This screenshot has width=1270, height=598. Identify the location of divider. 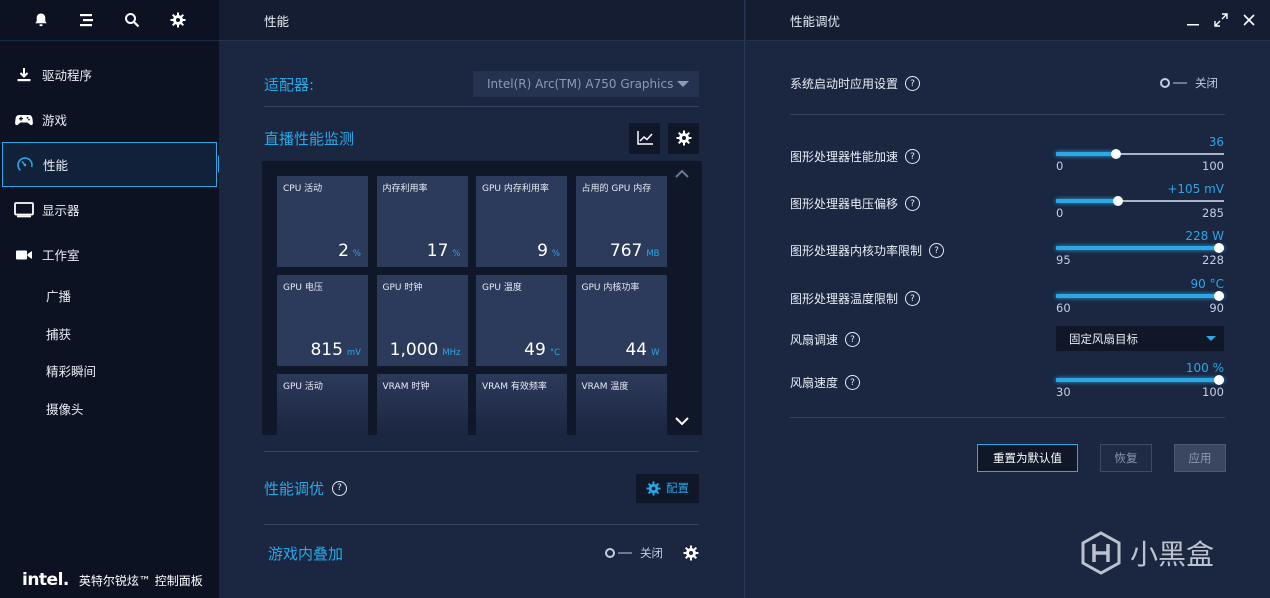
(1007, 417).